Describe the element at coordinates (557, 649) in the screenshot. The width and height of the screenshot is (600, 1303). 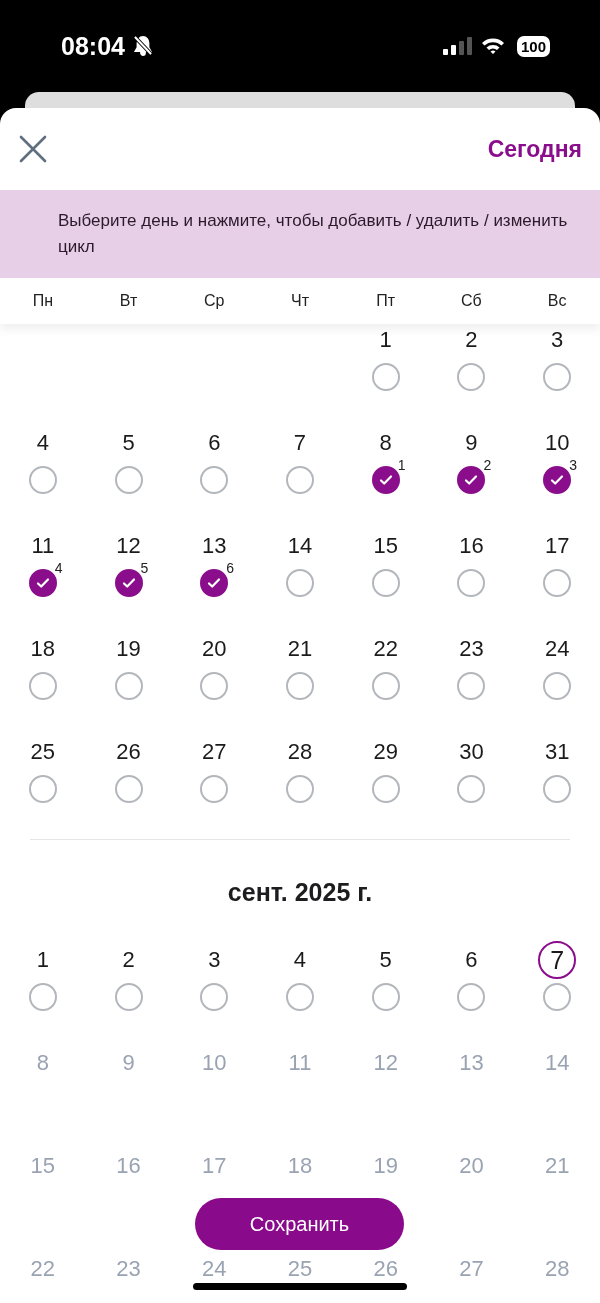
I see `day-number: 24` at that location.